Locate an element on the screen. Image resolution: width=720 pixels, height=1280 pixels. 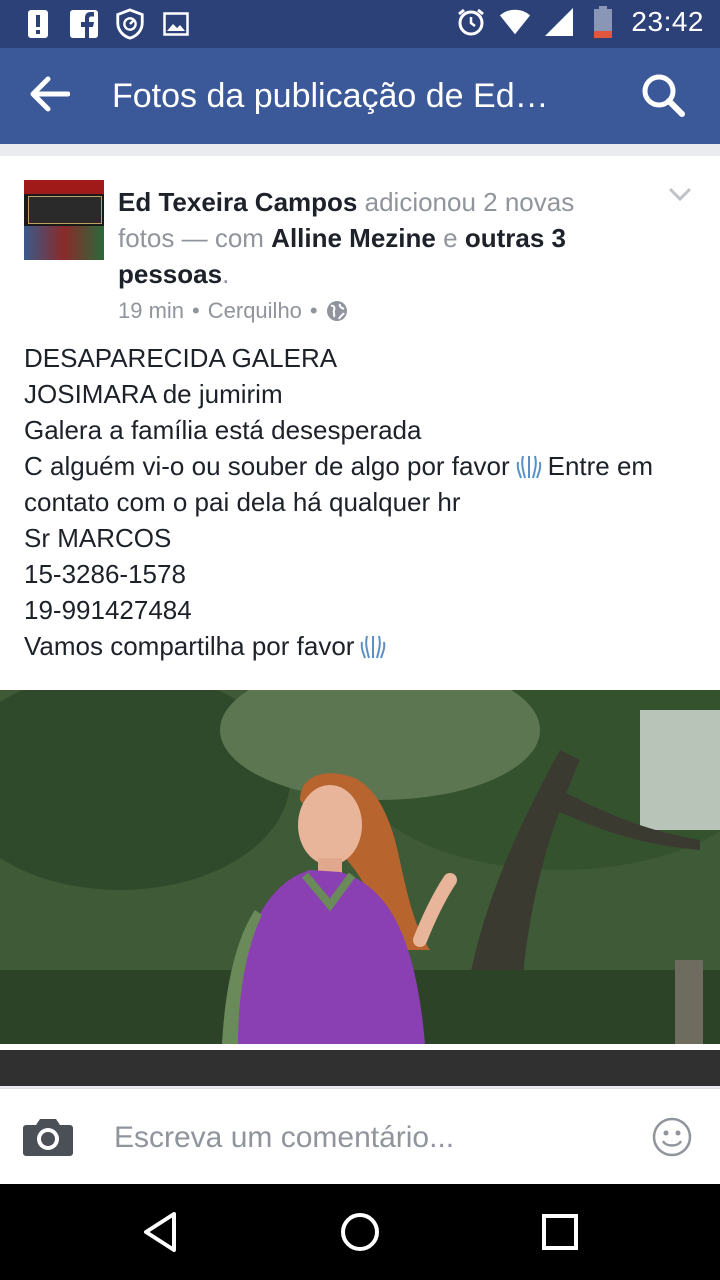
back-triangle-icon is located at coordinates (160, 1232).